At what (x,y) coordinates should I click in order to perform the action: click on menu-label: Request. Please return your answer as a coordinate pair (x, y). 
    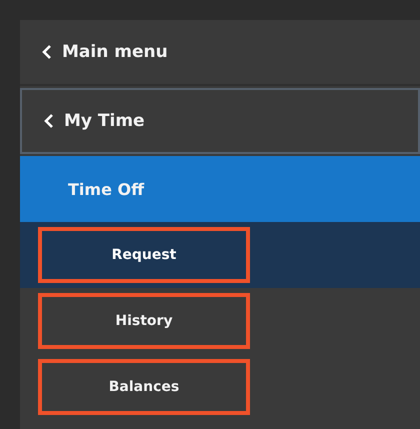
    Looking at the image, I should click on (144, 255).